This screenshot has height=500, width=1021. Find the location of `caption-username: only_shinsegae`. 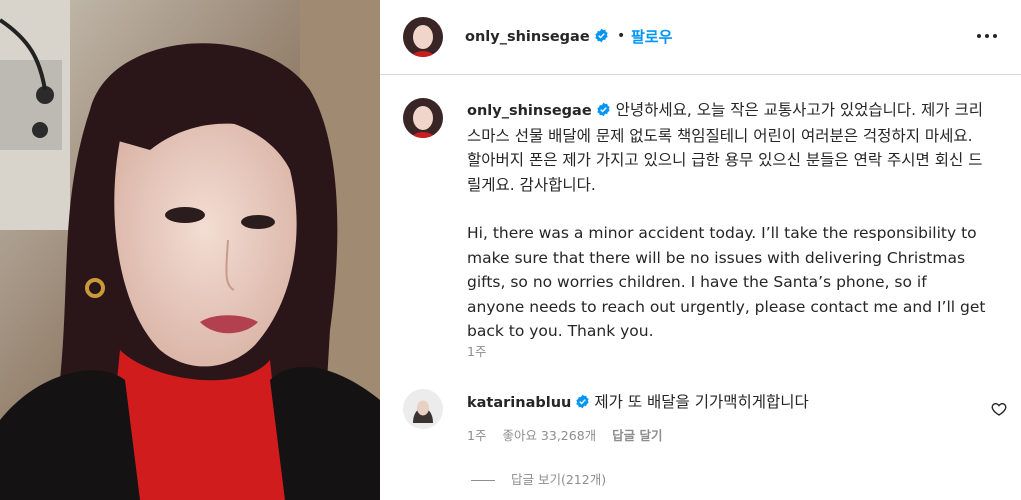

caption-username: only_shinsegae is located at coordinates (539, 110).